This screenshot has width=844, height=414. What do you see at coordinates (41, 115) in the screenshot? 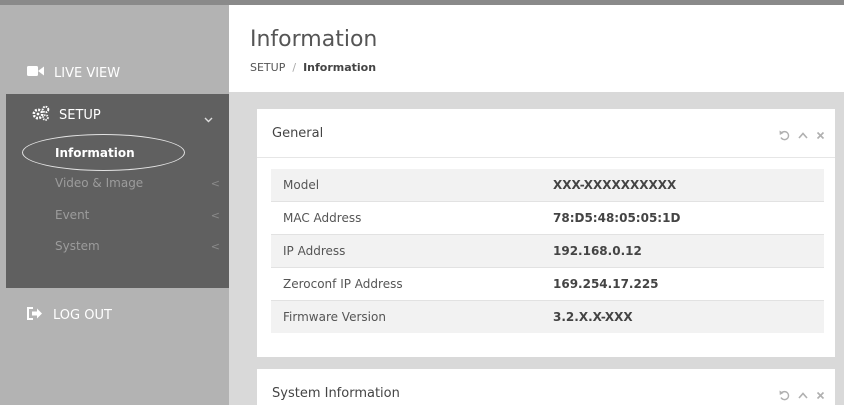
I see `gears-icon` at bounding box center [41, 115].